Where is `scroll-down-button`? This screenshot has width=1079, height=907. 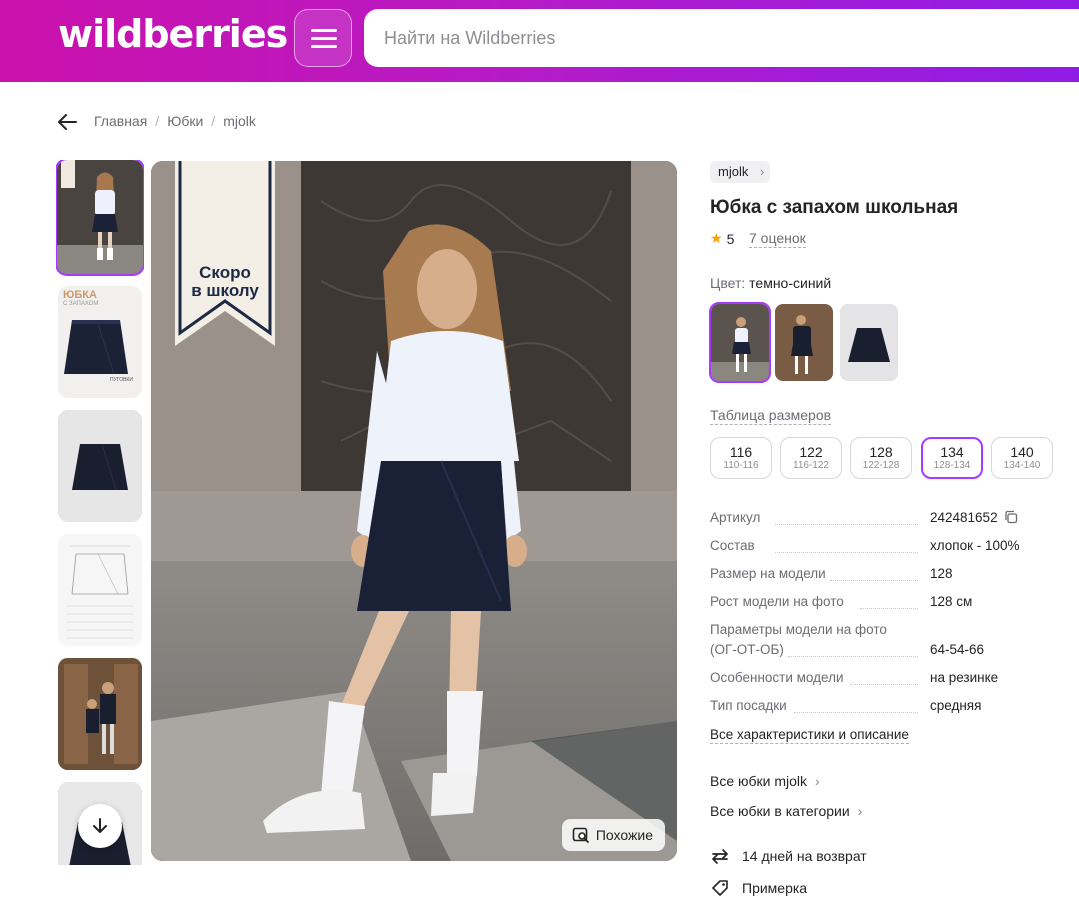
scroll-down-button is located at coordinates (100, 826).